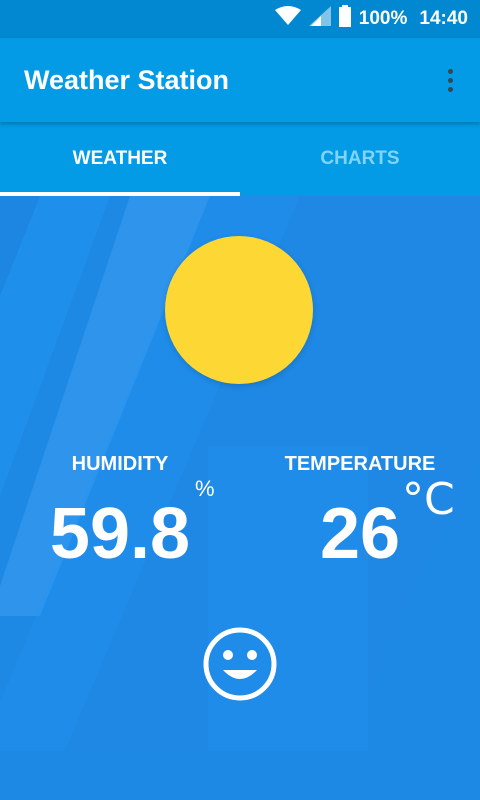 This screenshot has height=800, width=480. What do you see at coordinates (205, 488) in the screenshot?
I see `humidity-unit: %` at bounding box center [205, 488].